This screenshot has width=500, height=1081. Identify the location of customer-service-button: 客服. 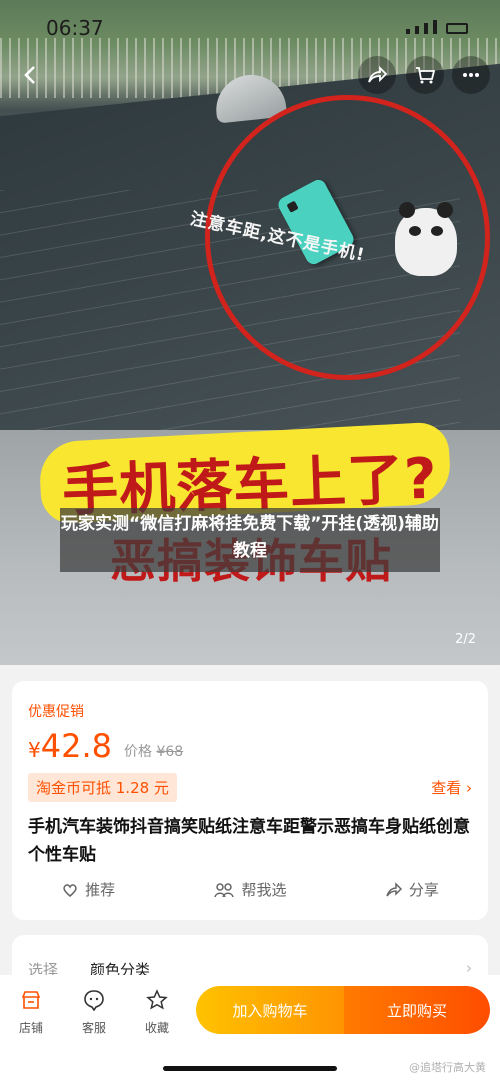
(94, 1012).